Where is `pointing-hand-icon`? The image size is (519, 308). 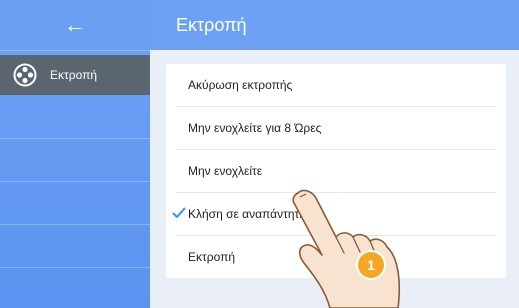
pointing-hand-icon is located at coordinates (346, 248).